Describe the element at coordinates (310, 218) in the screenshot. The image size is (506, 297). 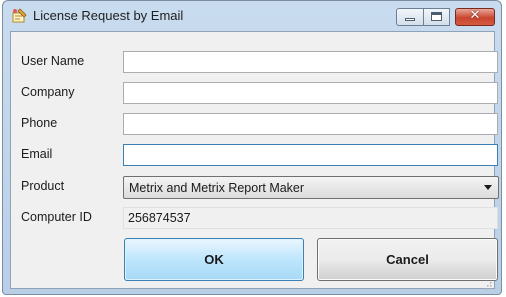
I see `computer-id-field: 256874537` at that location.